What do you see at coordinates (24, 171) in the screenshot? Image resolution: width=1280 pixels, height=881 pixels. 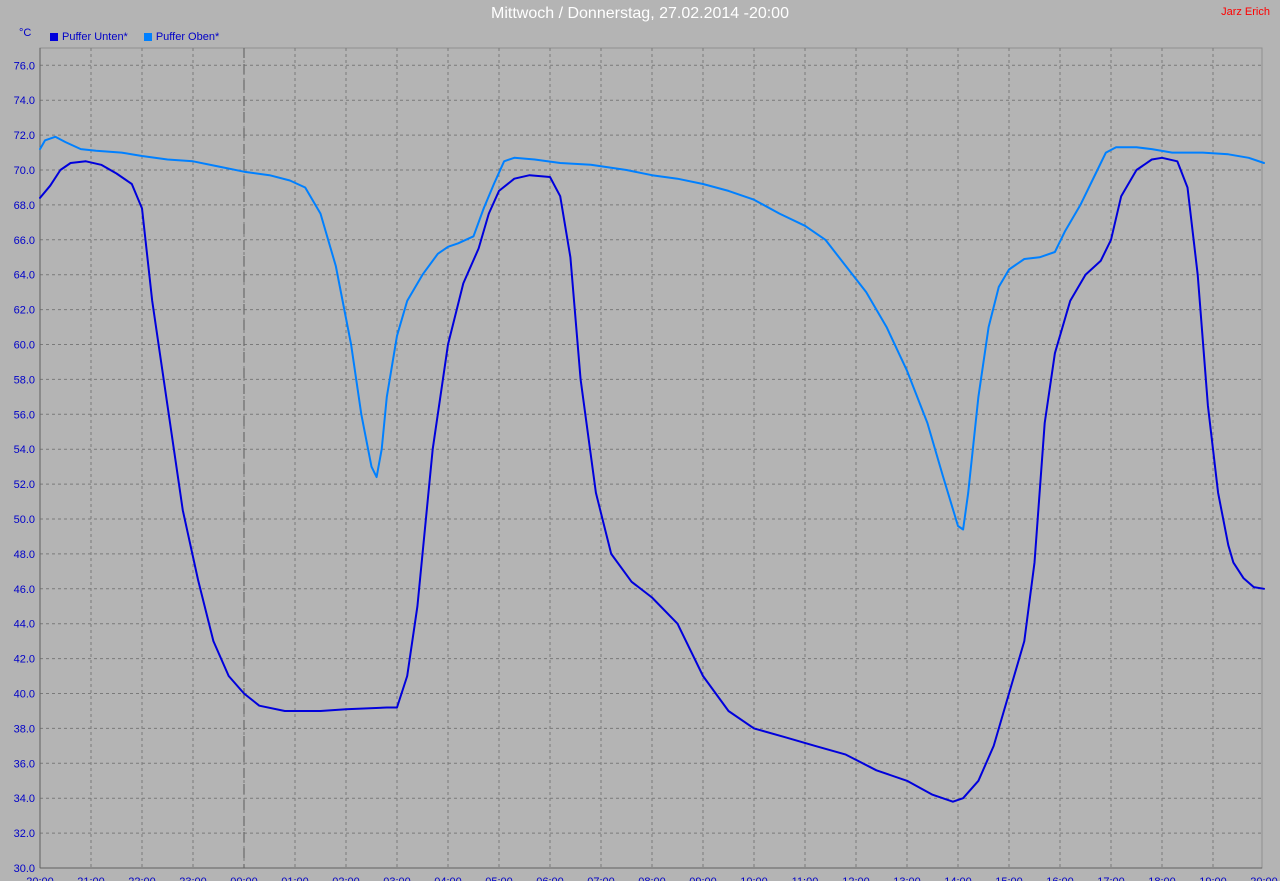 I see `y-tick-label: 70.0` at bounding box center [24, 171].